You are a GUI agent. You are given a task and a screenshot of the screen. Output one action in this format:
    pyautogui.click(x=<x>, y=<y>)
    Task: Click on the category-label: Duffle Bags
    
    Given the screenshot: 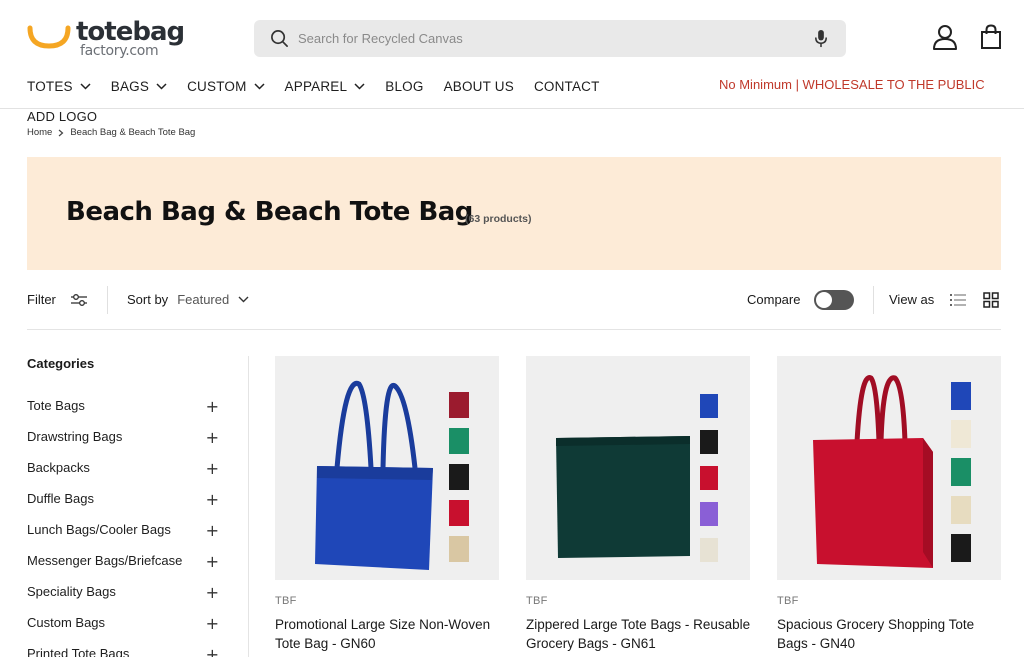 What is the action you would take?
    pyautogui.click(x=60, y=498)
    